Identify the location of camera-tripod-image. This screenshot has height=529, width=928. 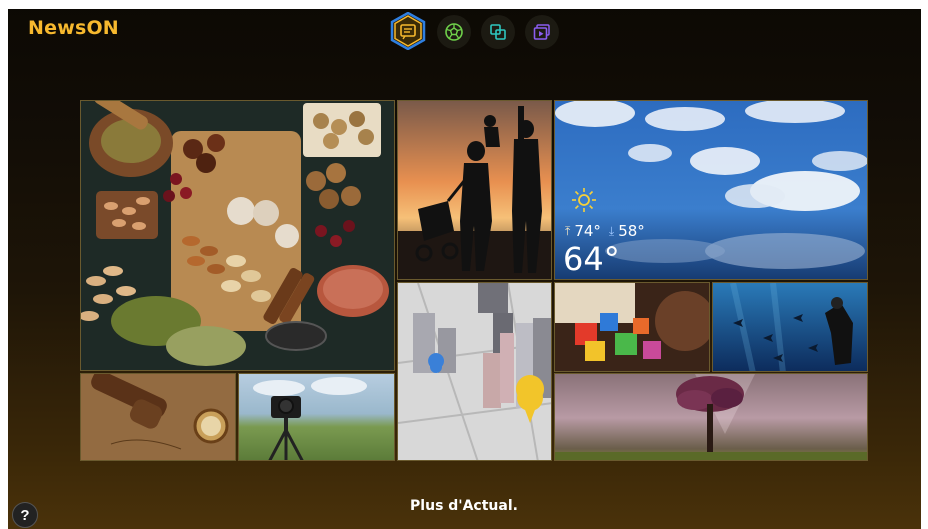
(316, 417).